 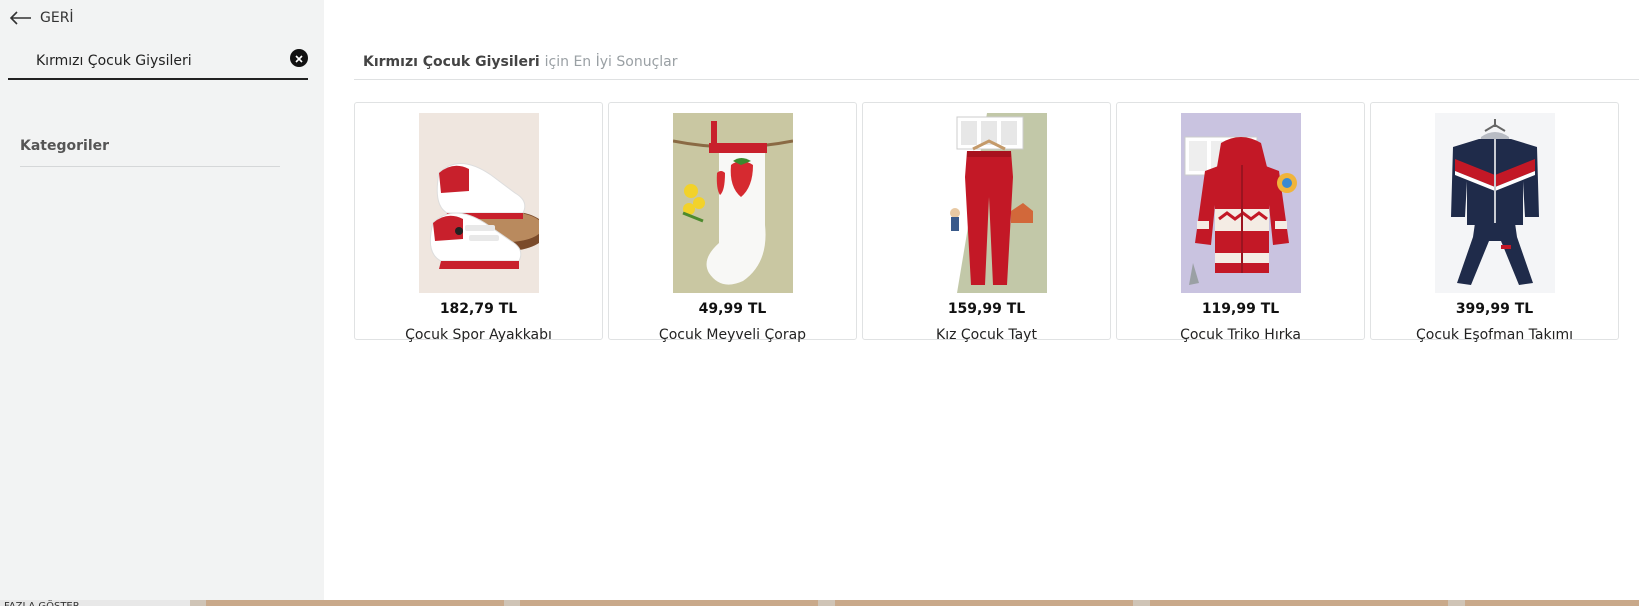 I want to click on product-name: Çocuk Triko Hırka, so click(x=1240, y=335).